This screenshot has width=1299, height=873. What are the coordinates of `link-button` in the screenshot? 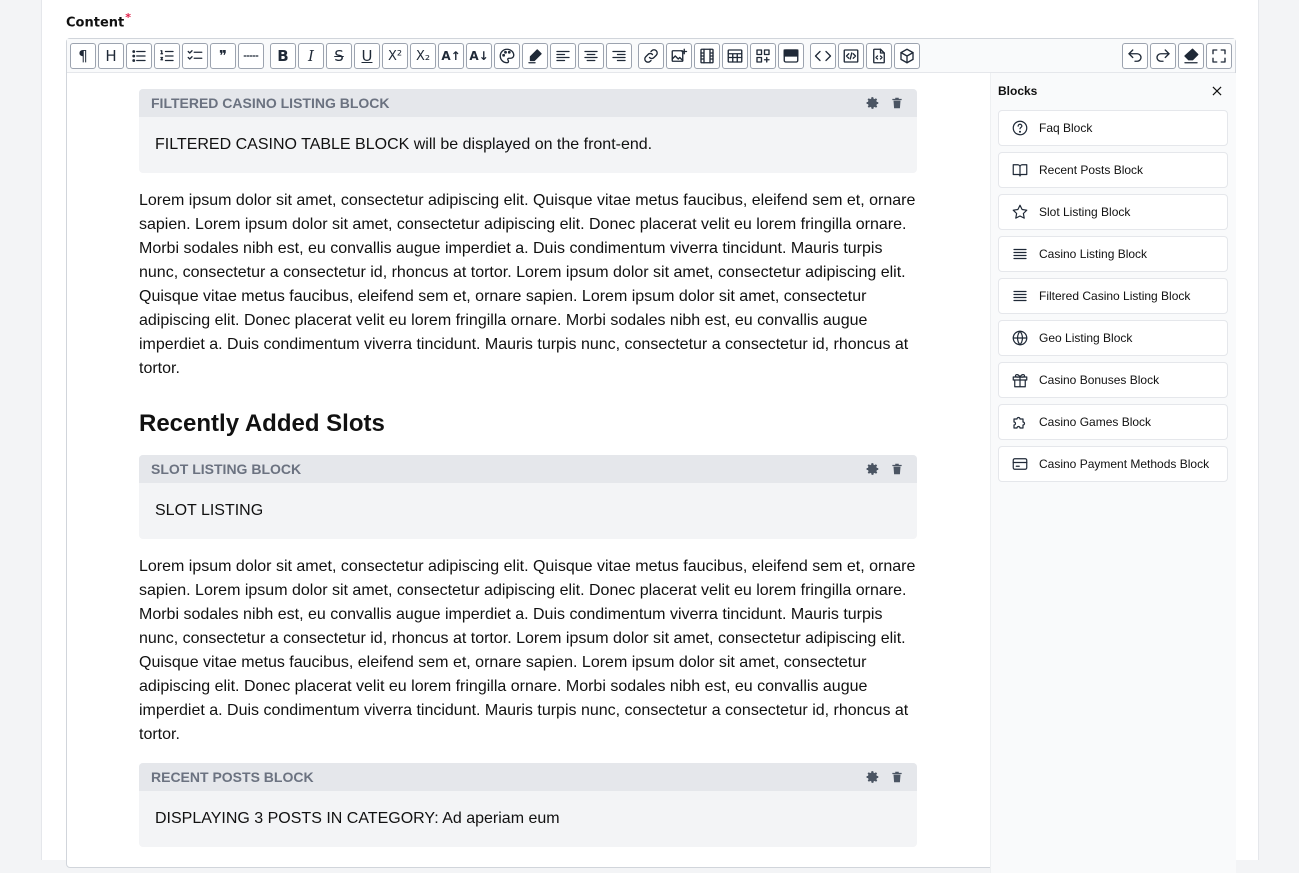 It's located at (651, 56).